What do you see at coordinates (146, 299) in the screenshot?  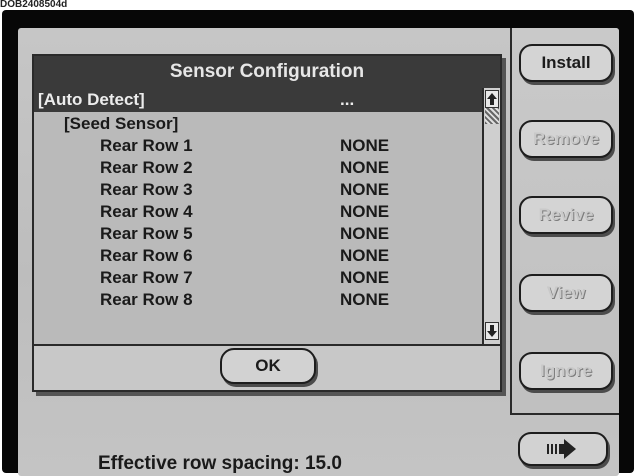 I see `list-item-label: Rear Row 8` at bounding box center [146, 299].